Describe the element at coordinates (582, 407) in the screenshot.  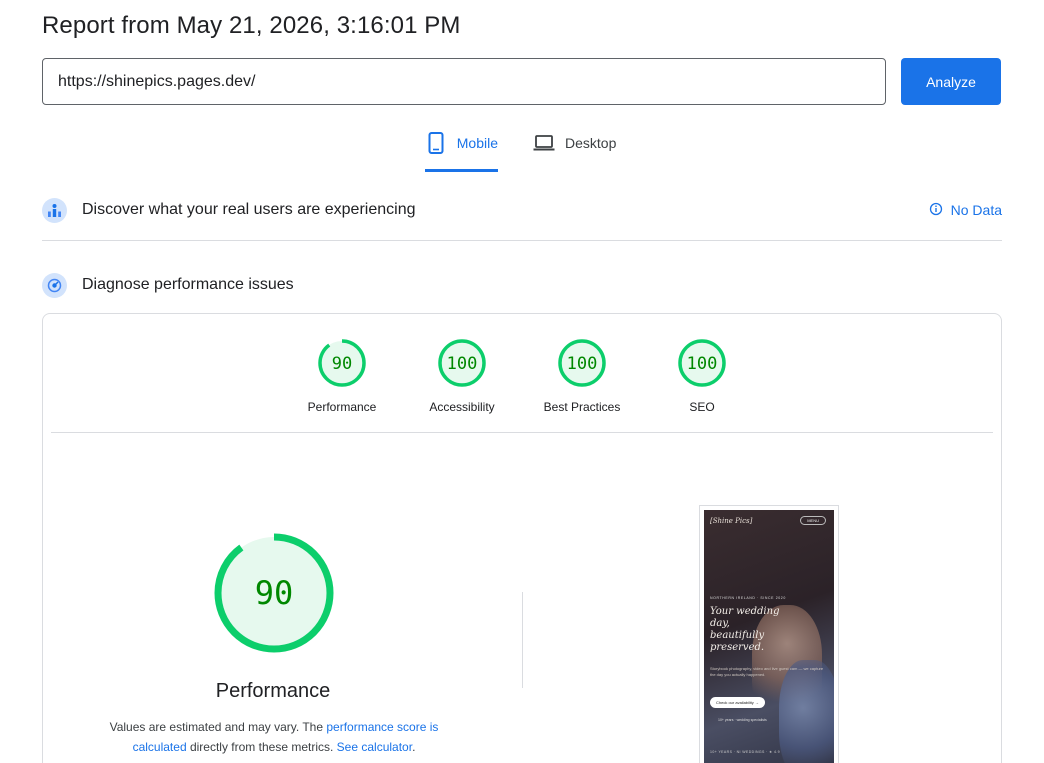
I see `best-practices-label: Best Practices` at that location.